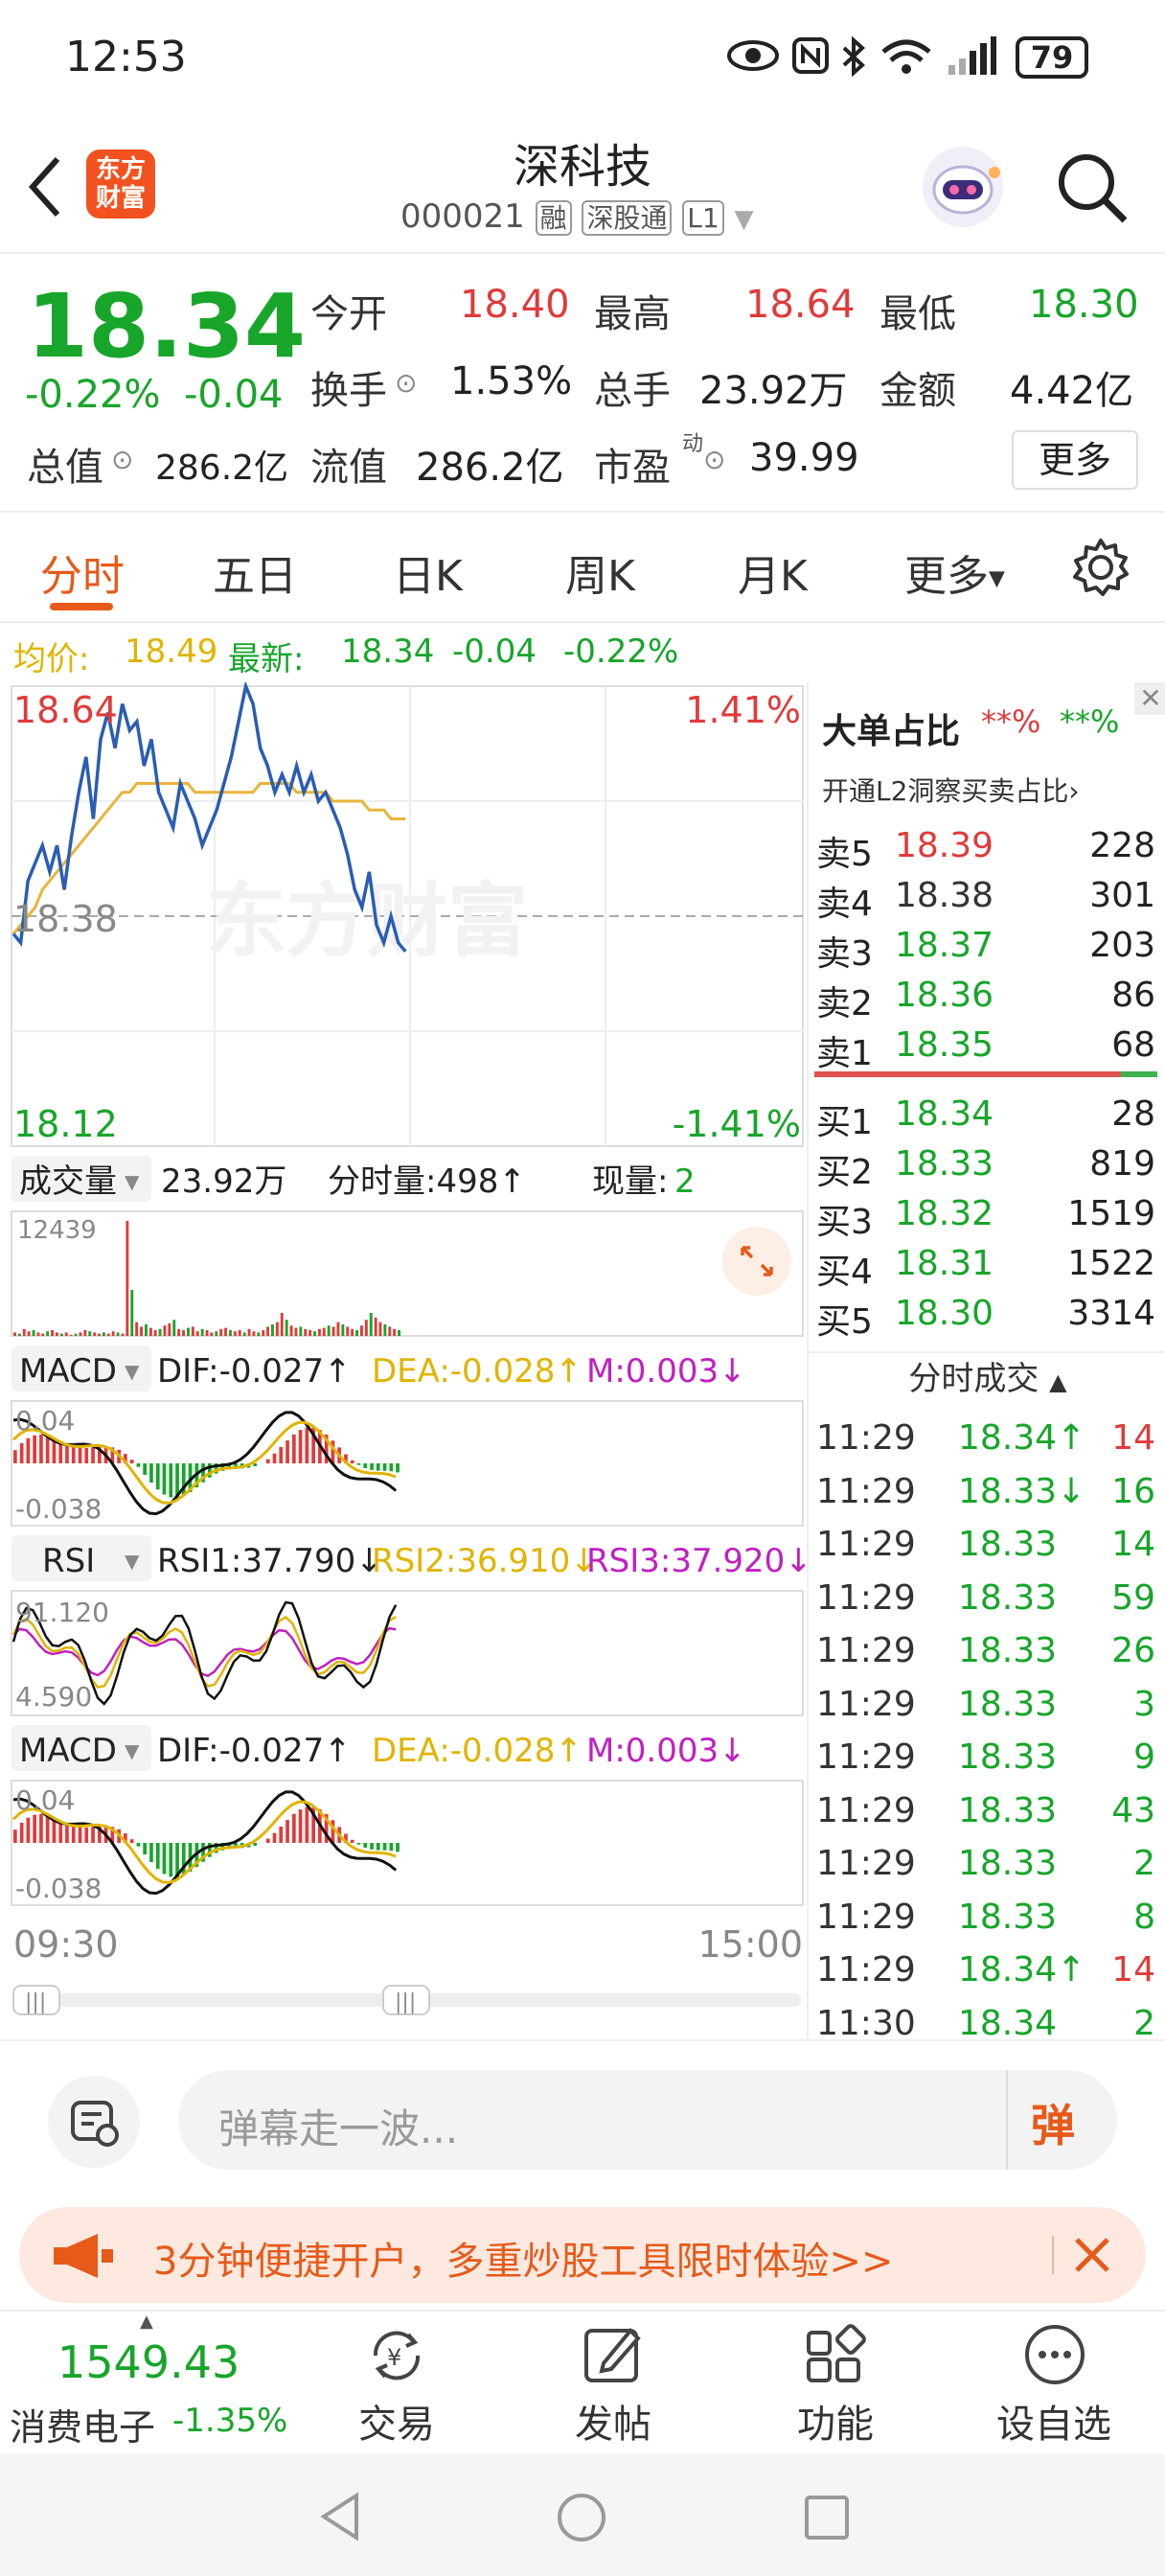 Image resolution: width=1165 pixels, height=2576 pixels. I want to click on bluetooth-icon, so click(854, 56).